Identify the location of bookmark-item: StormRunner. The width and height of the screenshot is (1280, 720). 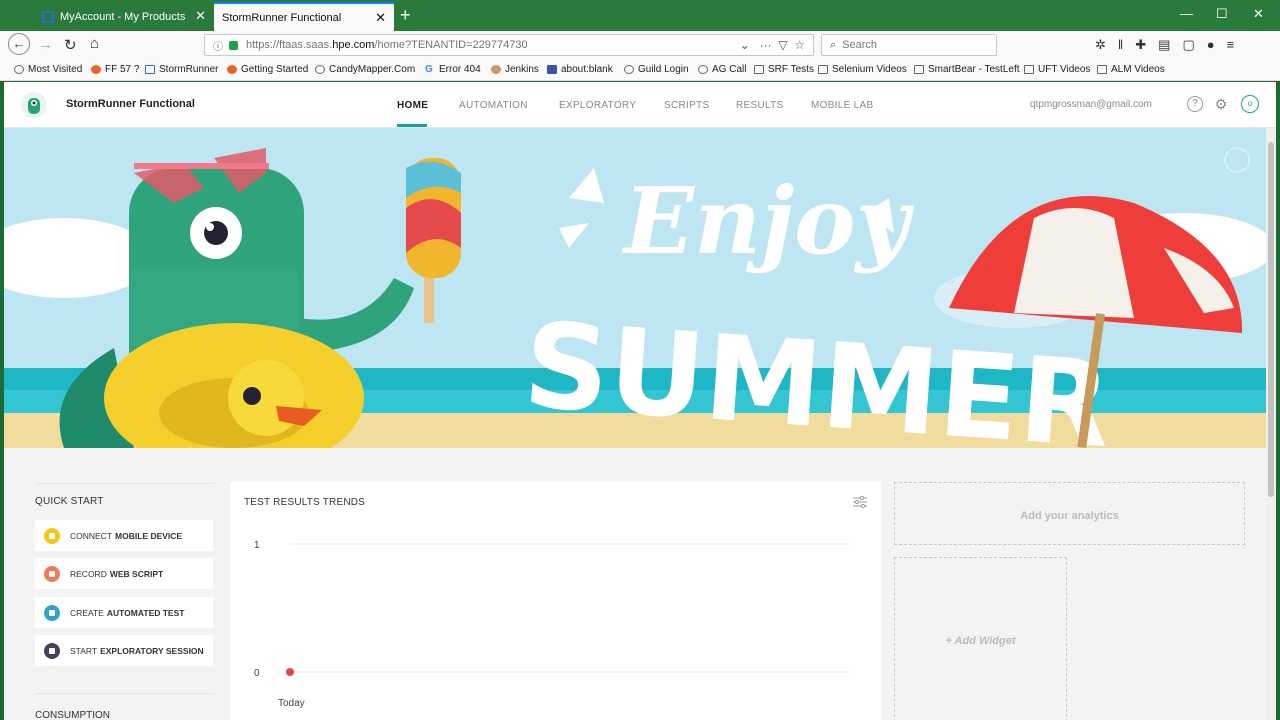
(181, 69).